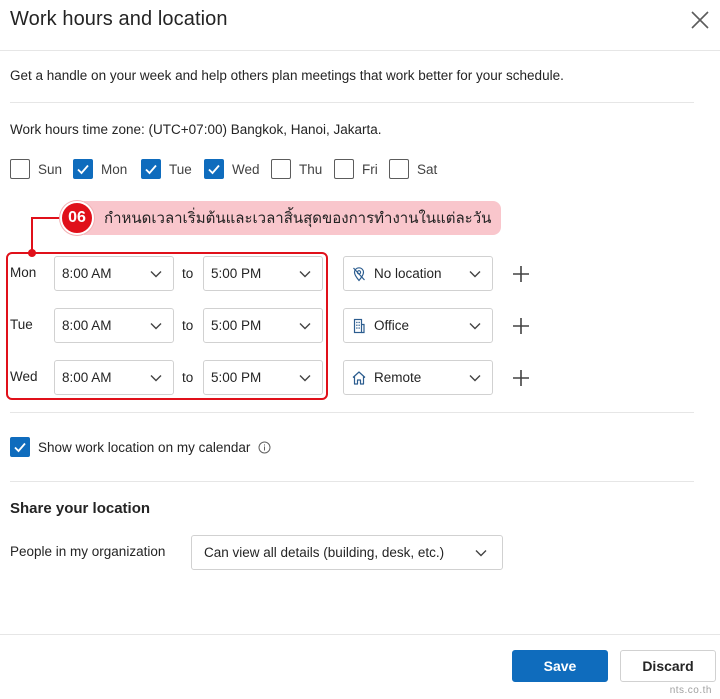 The width and height of the screenshot is (720, 699). Describe the element at coordinates (690, 690) in the screenshot. I see `watermark: nts.co.th` at that location.